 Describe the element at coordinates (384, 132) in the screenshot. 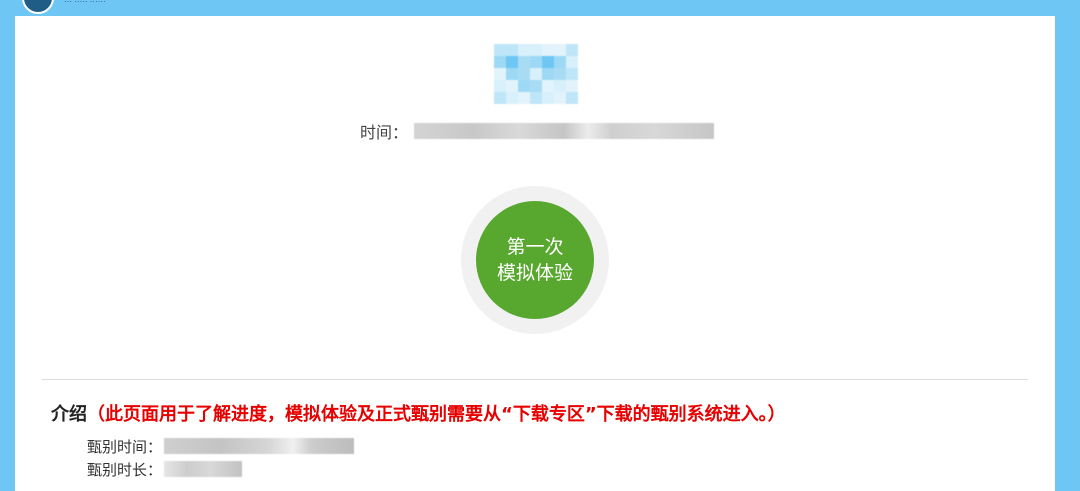

I see `time-label: 时间：` at that location.